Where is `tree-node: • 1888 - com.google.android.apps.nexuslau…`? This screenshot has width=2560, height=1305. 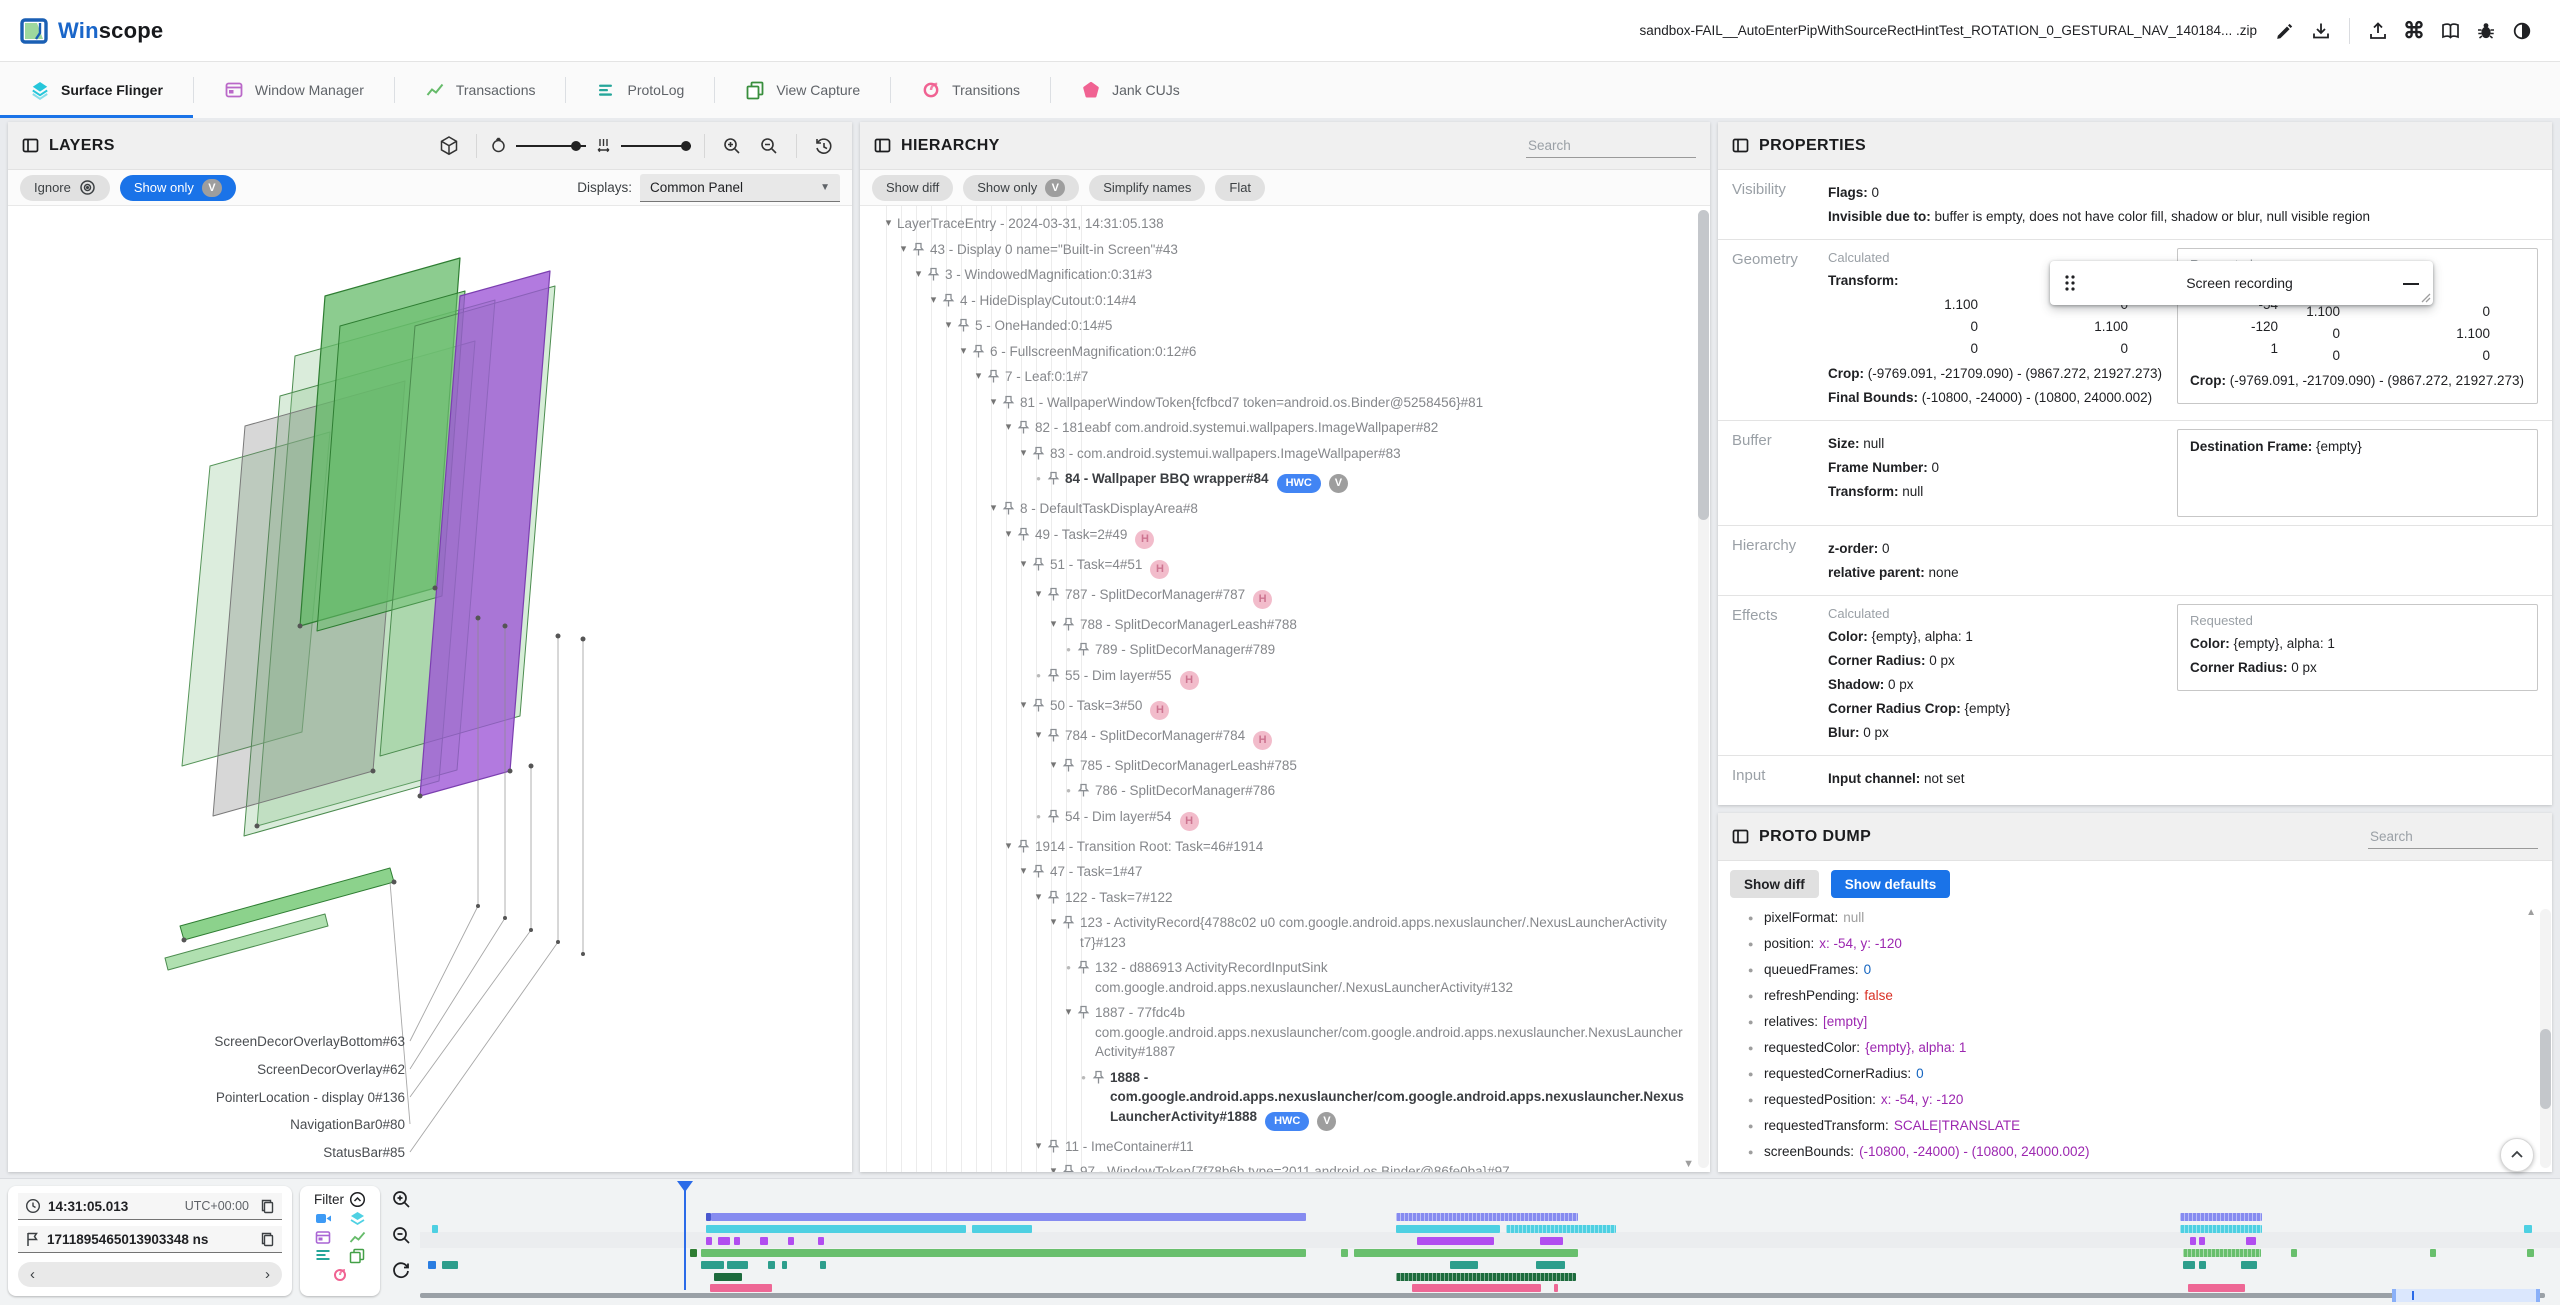 tree-node: • 1888 - com.google.android.apps.nexuslau… is located at coordinates (1285, 1099).